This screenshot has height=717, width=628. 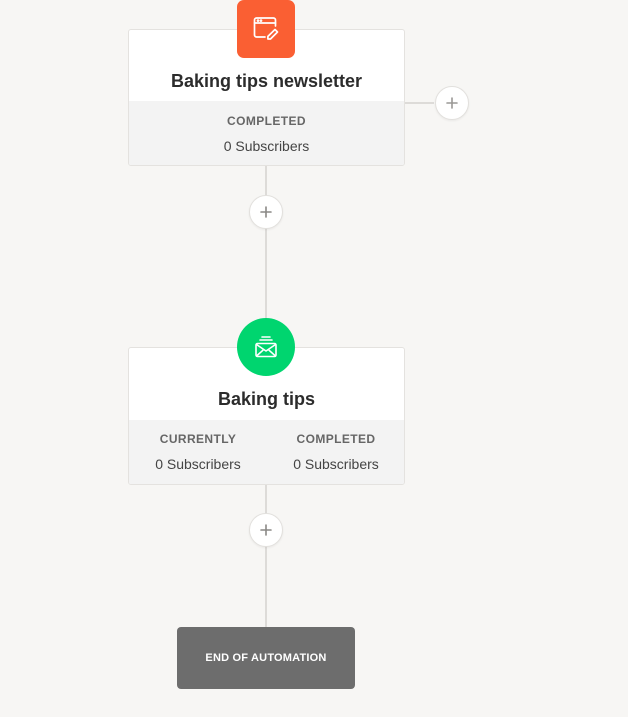 I want to click on form-icon, so click(x=266, y=29).